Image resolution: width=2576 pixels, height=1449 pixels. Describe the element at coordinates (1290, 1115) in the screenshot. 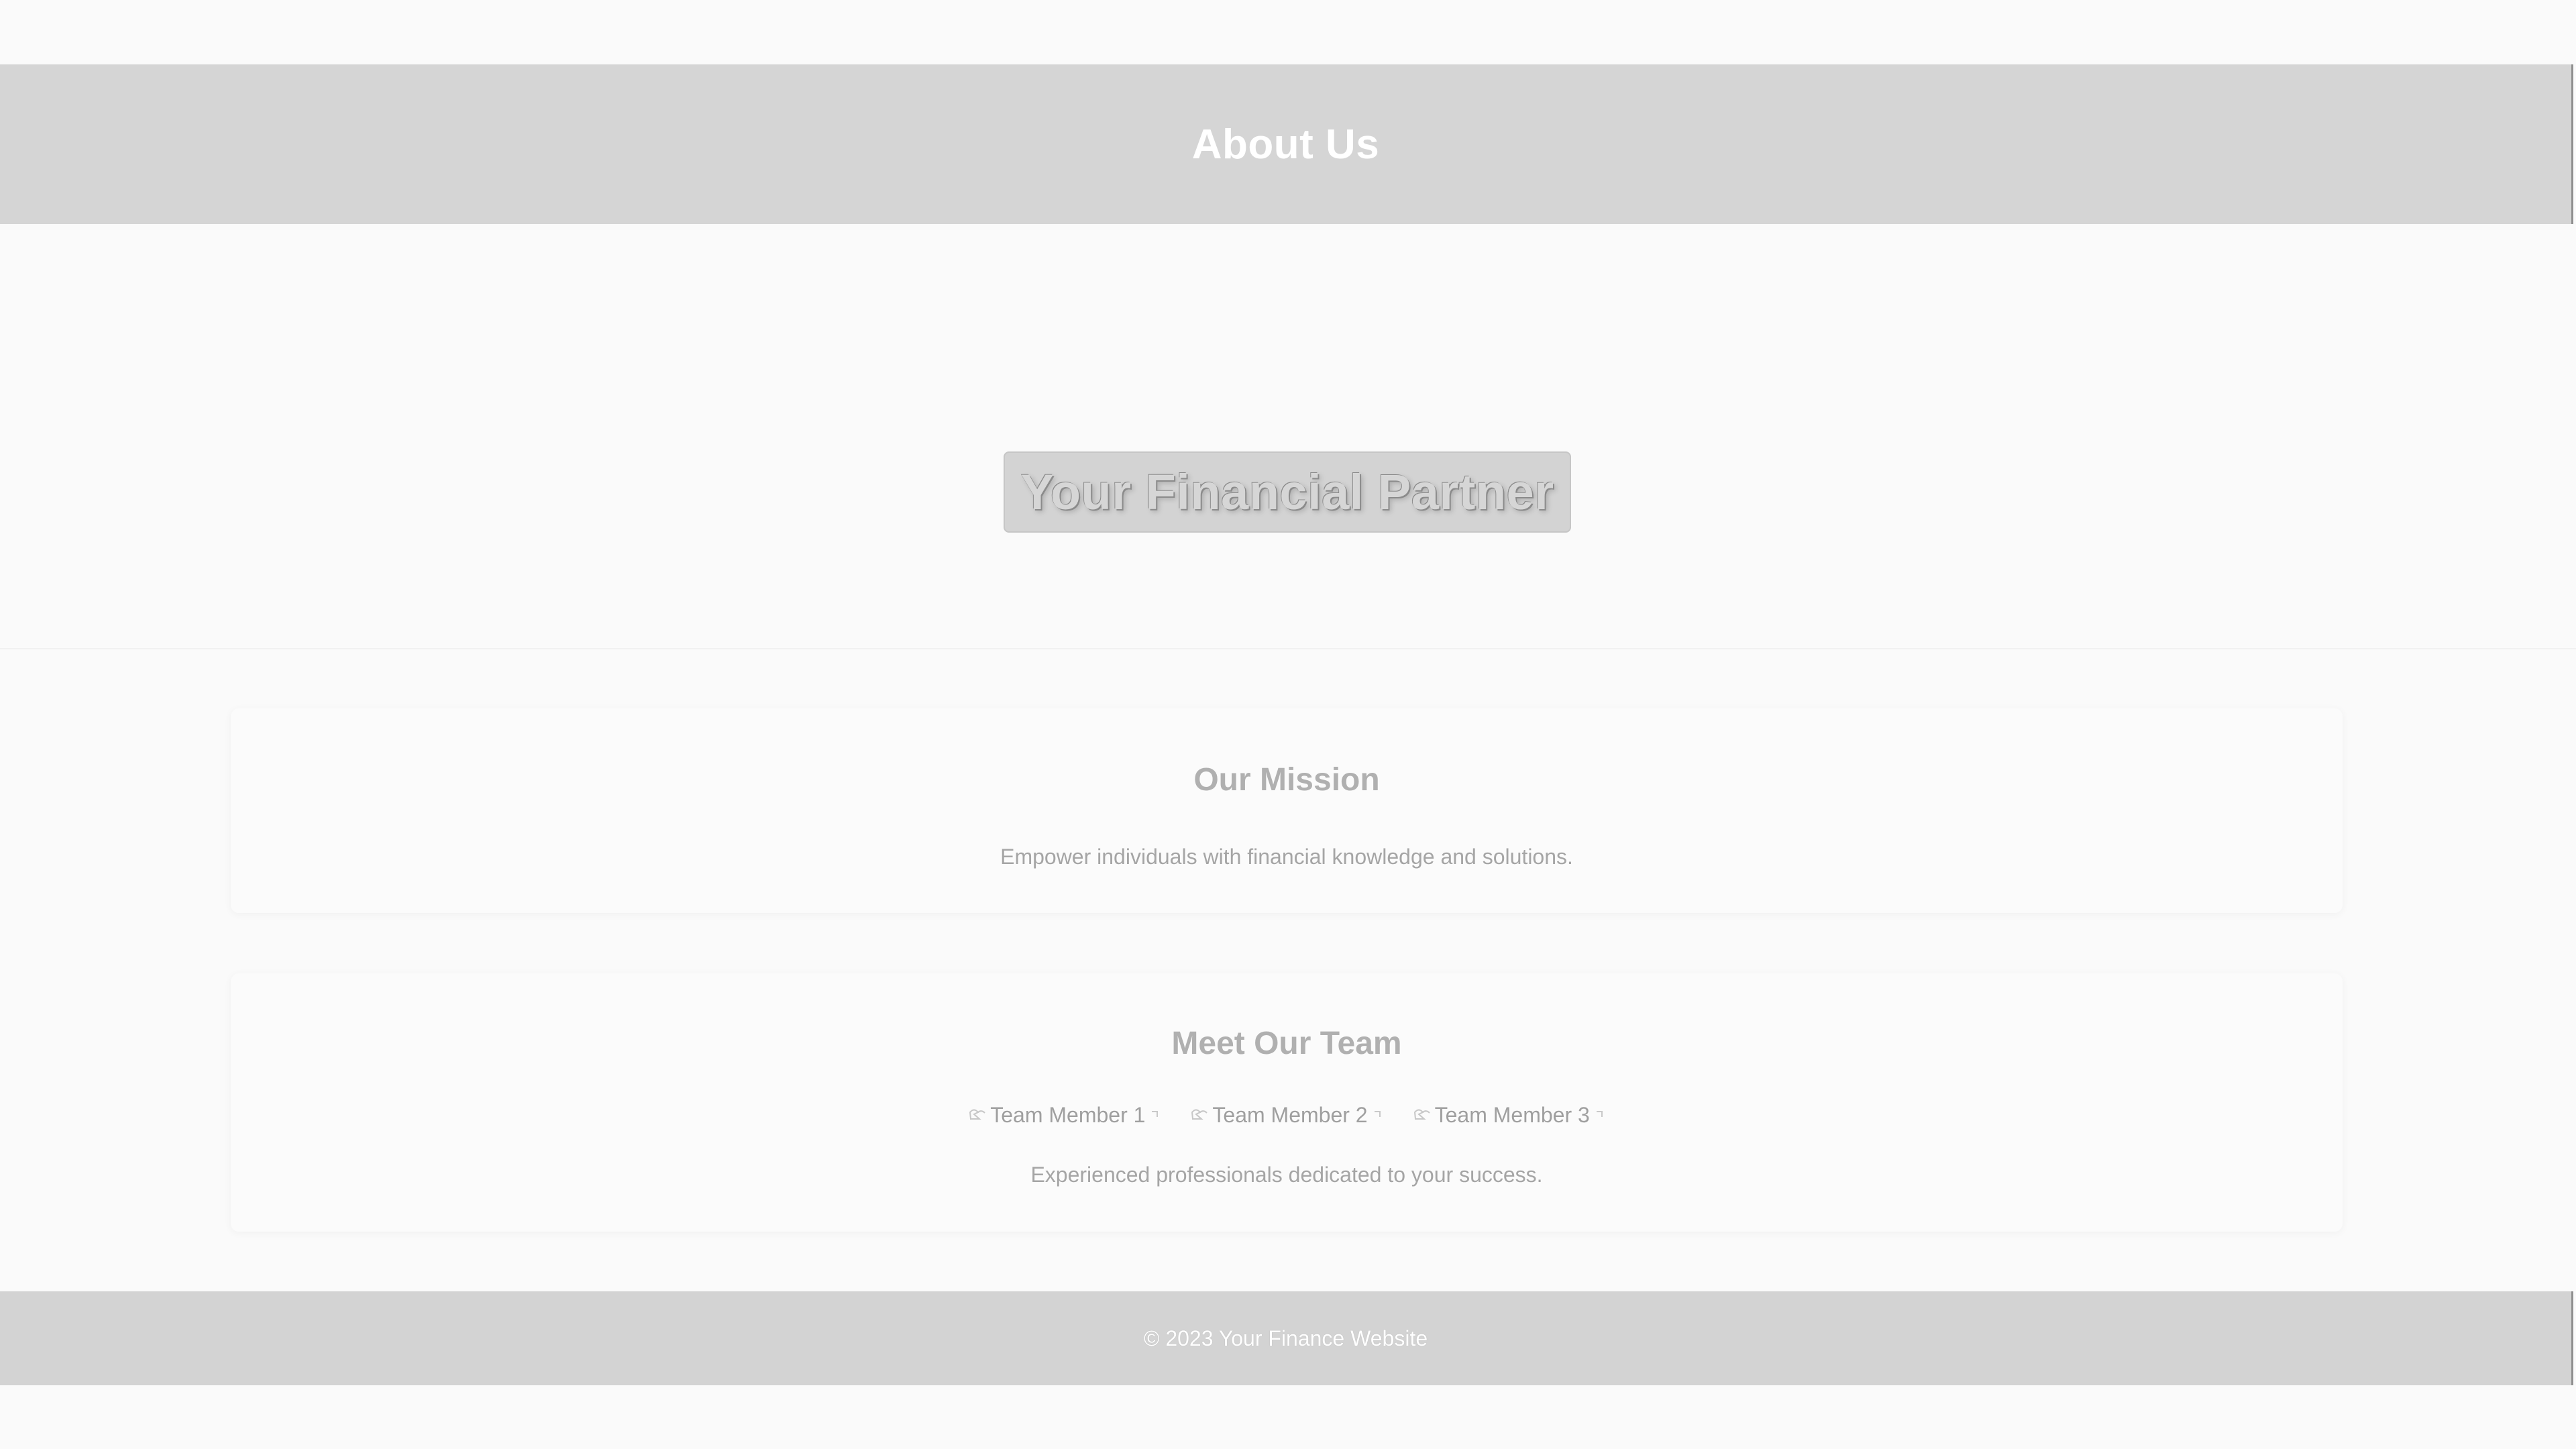

I see `team-member-2-label: Team Member 2` at that location.